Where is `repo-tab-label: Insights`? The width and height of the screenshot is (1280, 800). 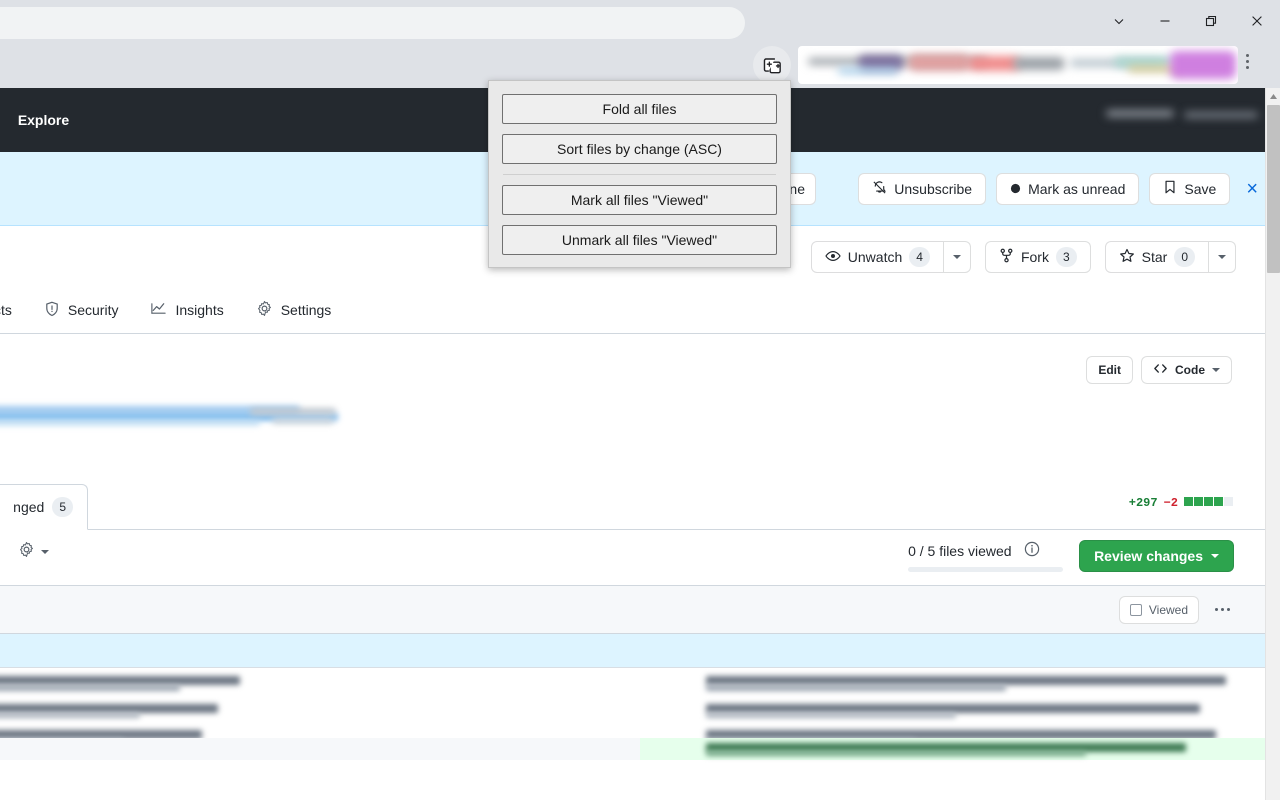
repo-tab-label: Insights is located at coordinates (199, 310).